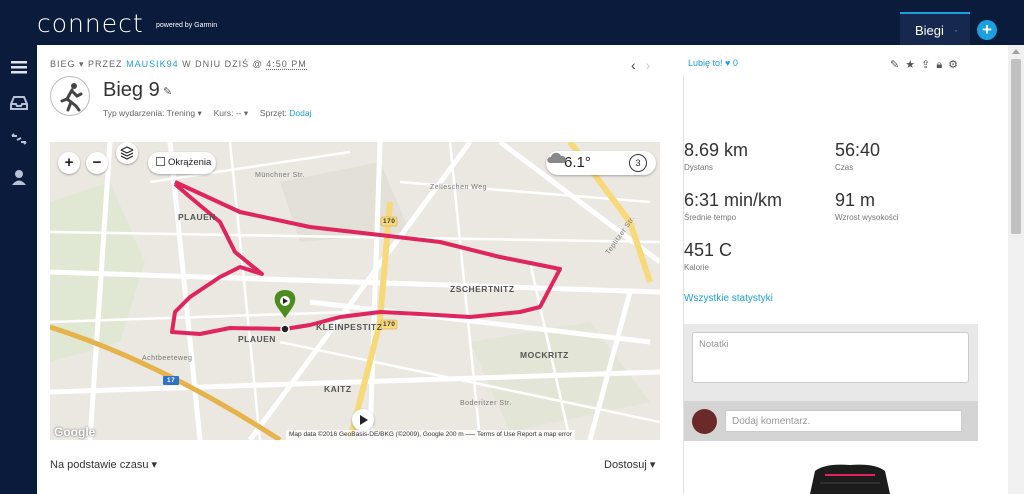 This screenshot has width=1024, height=494. I want to click on previous-activity-icon: ‹, so click(633, 65).